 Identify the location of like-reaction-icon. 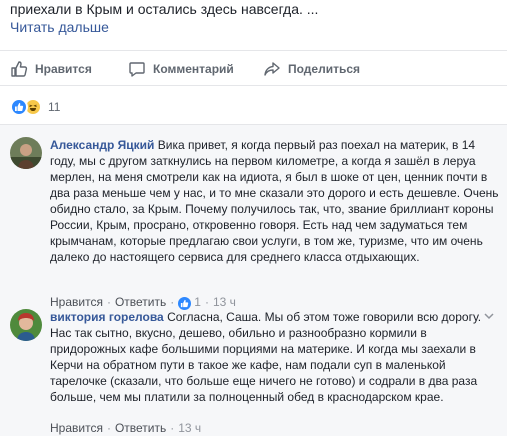
(19, 107).